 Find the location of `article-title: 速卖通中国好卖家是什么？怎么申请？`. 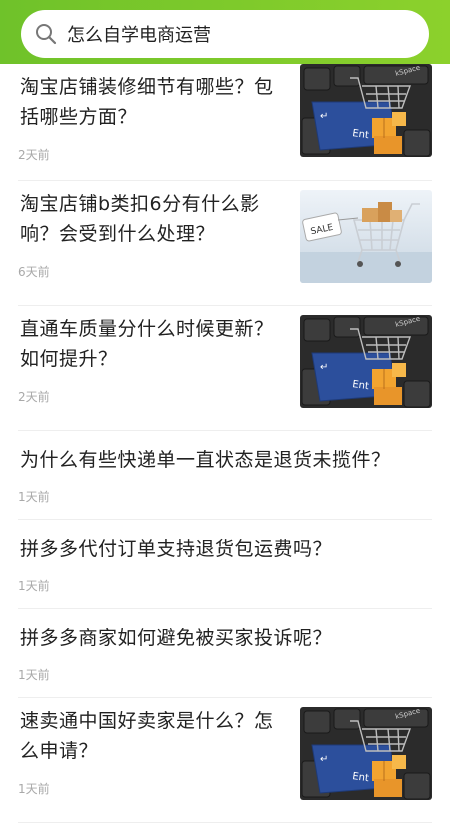

article-title: 速卖通中国好卖家是什么？怎么申请？ is located at coordinates (149, 736).